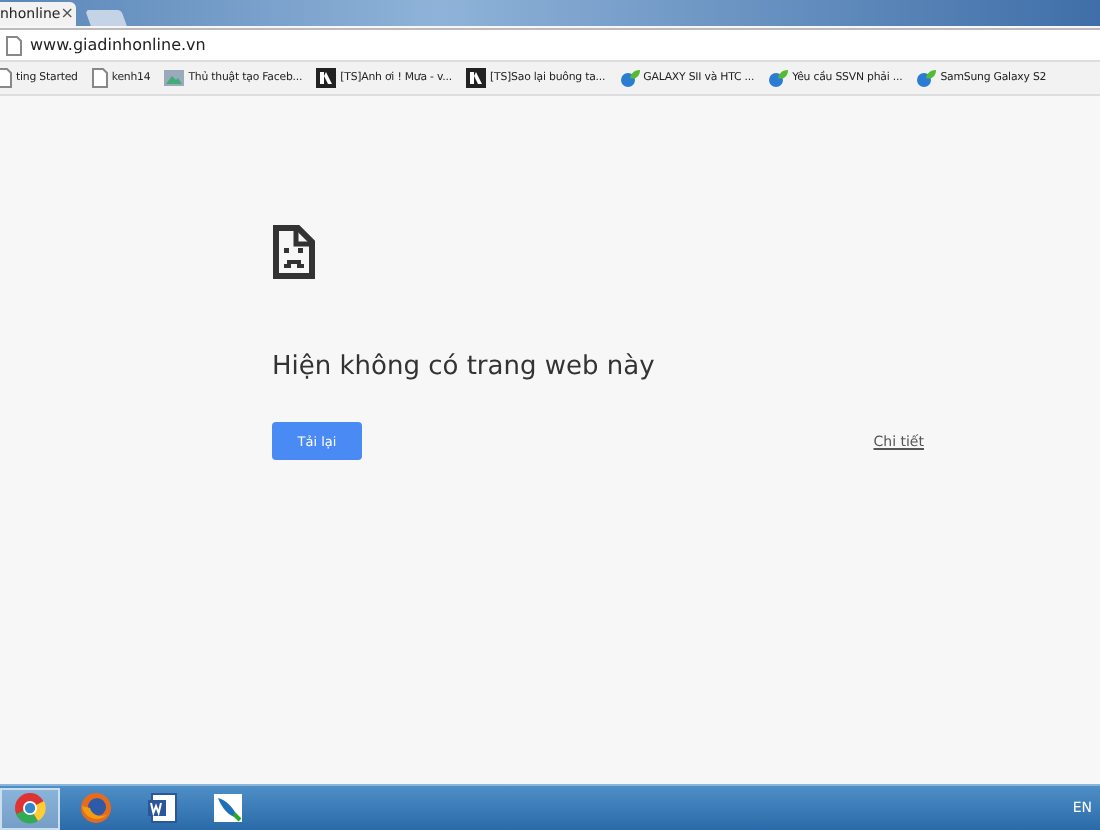 The height and width of the screenshot is (830, 1100). Describe the element at coordinates (464, 367) in the screenshot. I see `error-message: Hiện không có trang web này` at that location.